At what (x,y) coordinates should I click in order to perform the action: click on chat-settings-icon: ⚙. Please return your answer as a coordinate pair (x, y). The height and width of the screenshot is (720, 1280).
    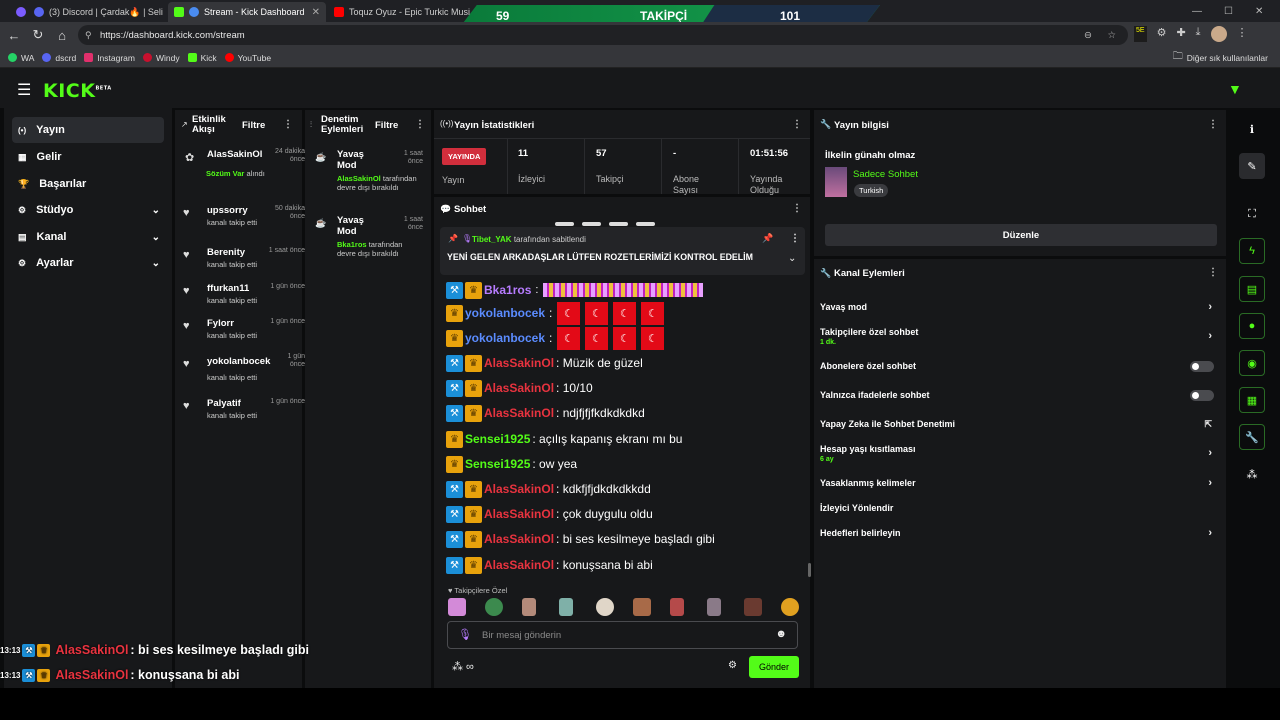
    Looking at the image, I should click on (732, 665).